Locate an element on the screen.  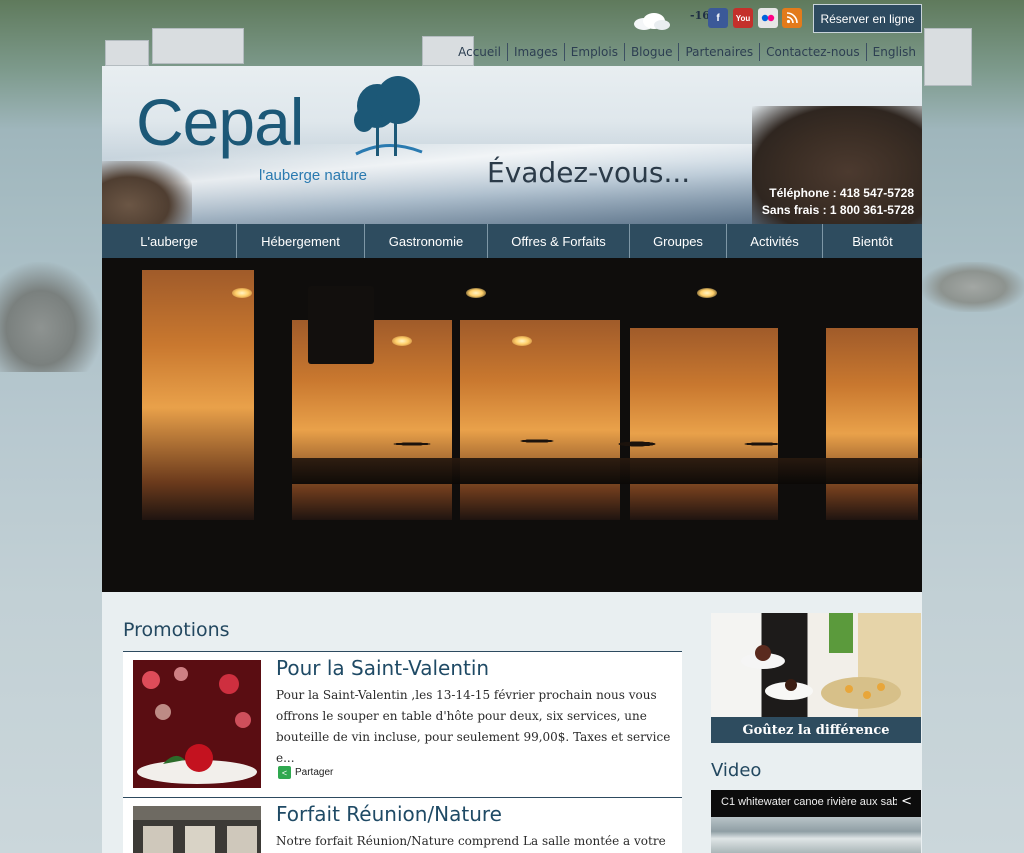
topnav-images: Images is located at coordinates (535, 52).